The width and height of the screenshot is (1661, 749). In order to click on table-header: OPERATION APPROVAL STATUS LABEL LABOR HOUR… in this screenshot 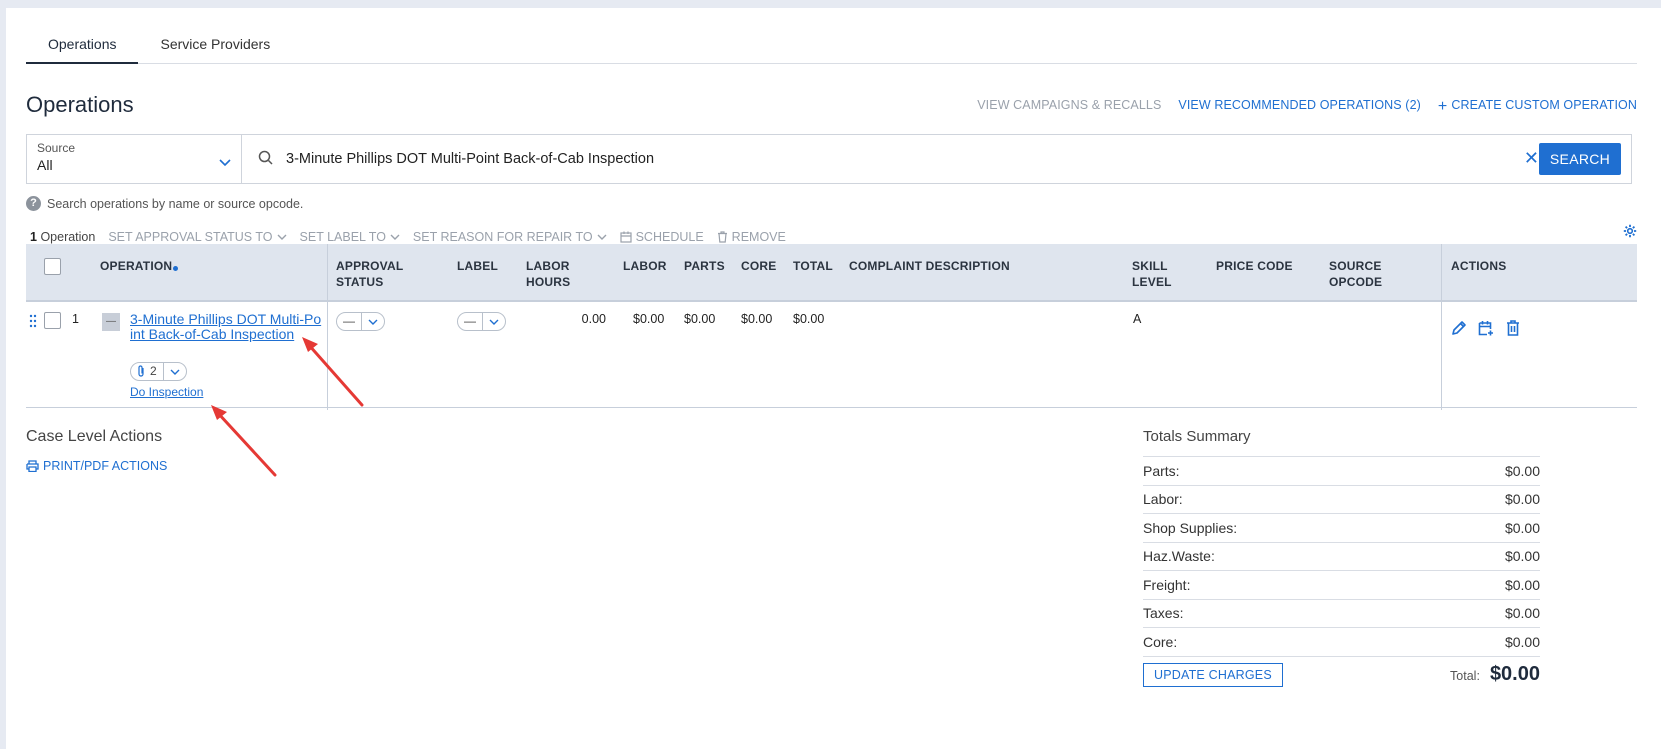, I will do `click(831, 273)`.